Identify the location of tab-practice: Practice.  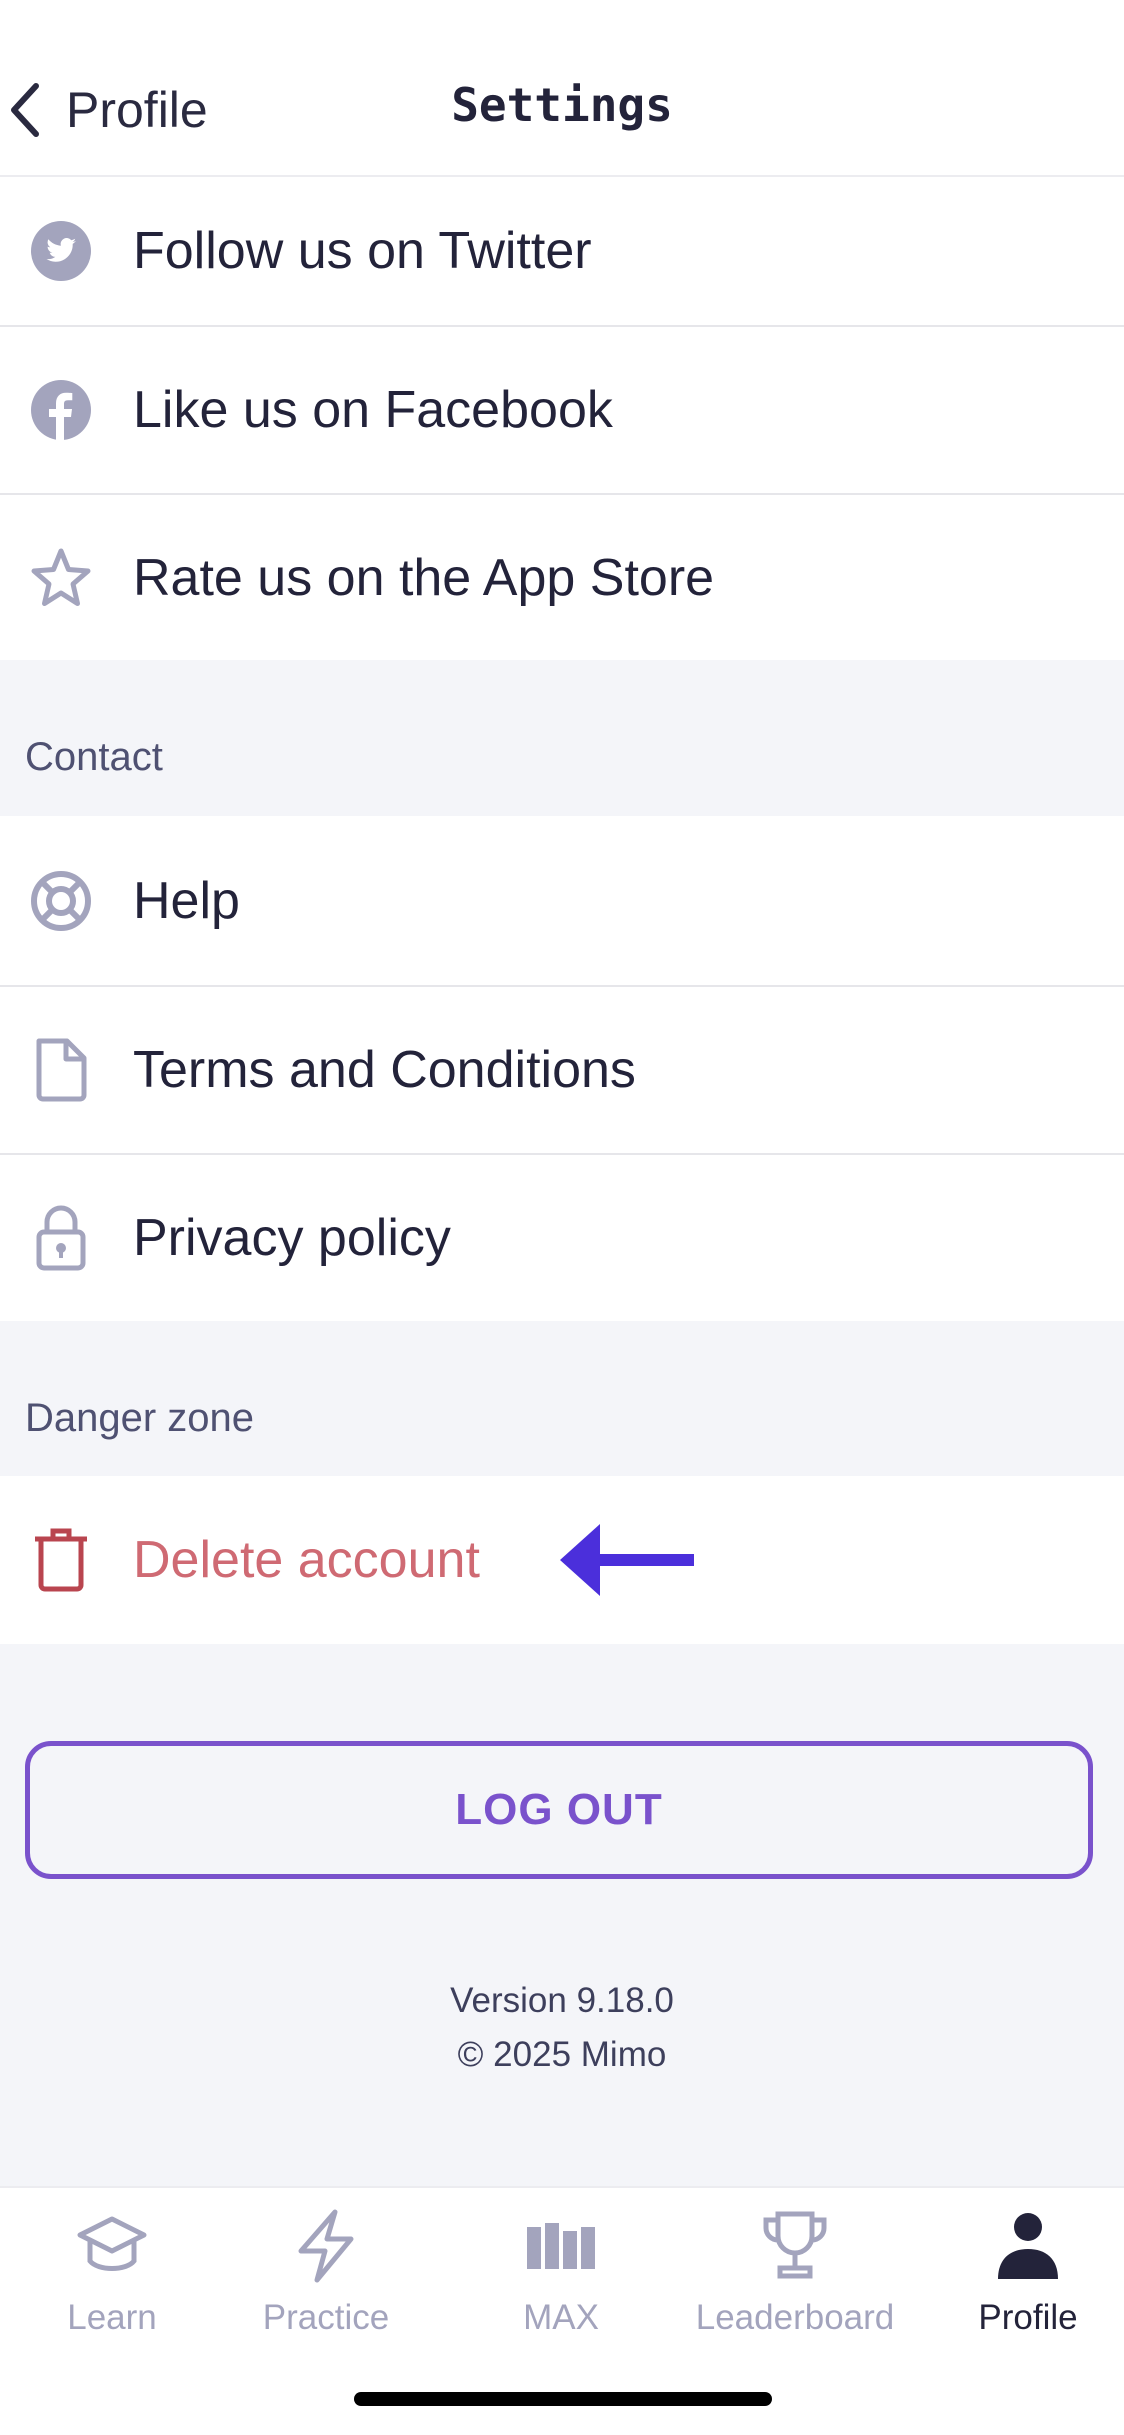
(326, 2278).